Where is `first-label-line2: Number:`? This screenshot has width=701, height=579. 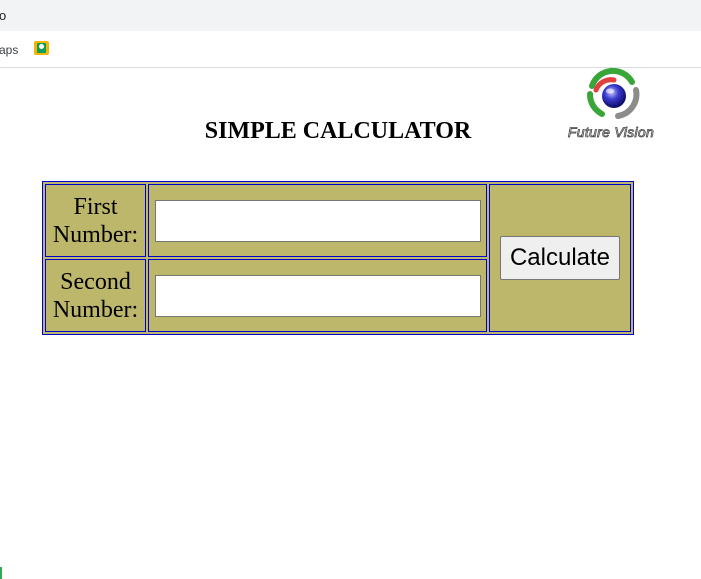
first-label-line2: Number: is located at coordinates (95, 234).